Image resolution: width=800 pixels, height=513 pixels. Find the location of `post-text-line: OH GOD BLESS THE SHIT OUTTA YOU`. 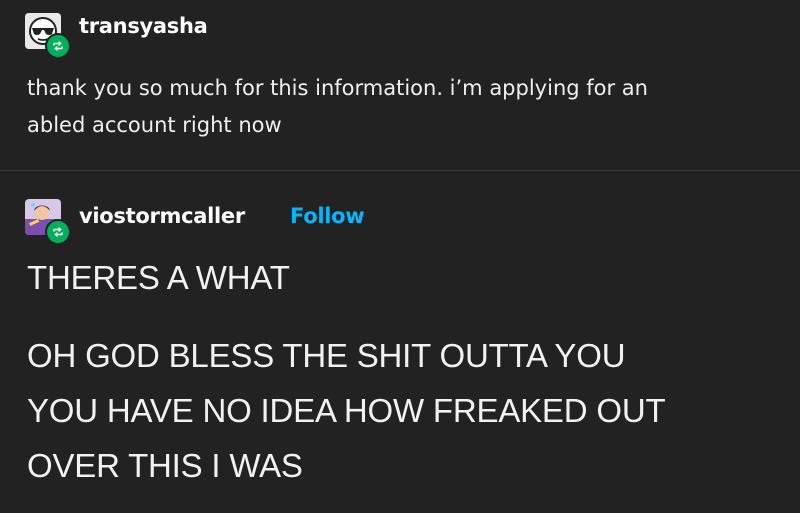

post-text-line: OH GOD BLESS THE SHIT OUTTA YOU is located at coordinates (326, 355).